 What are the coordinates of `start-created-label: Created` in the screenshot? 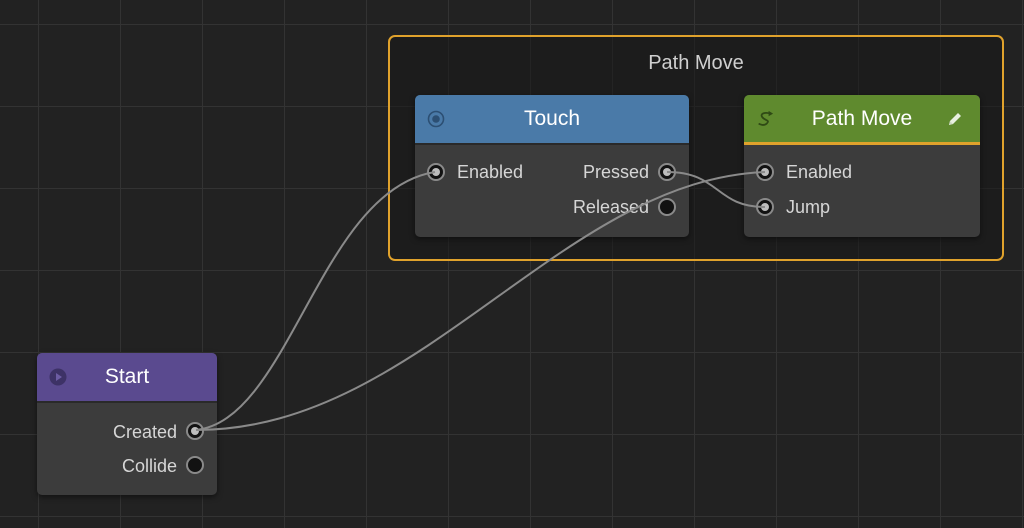 It's located at (144, 432).